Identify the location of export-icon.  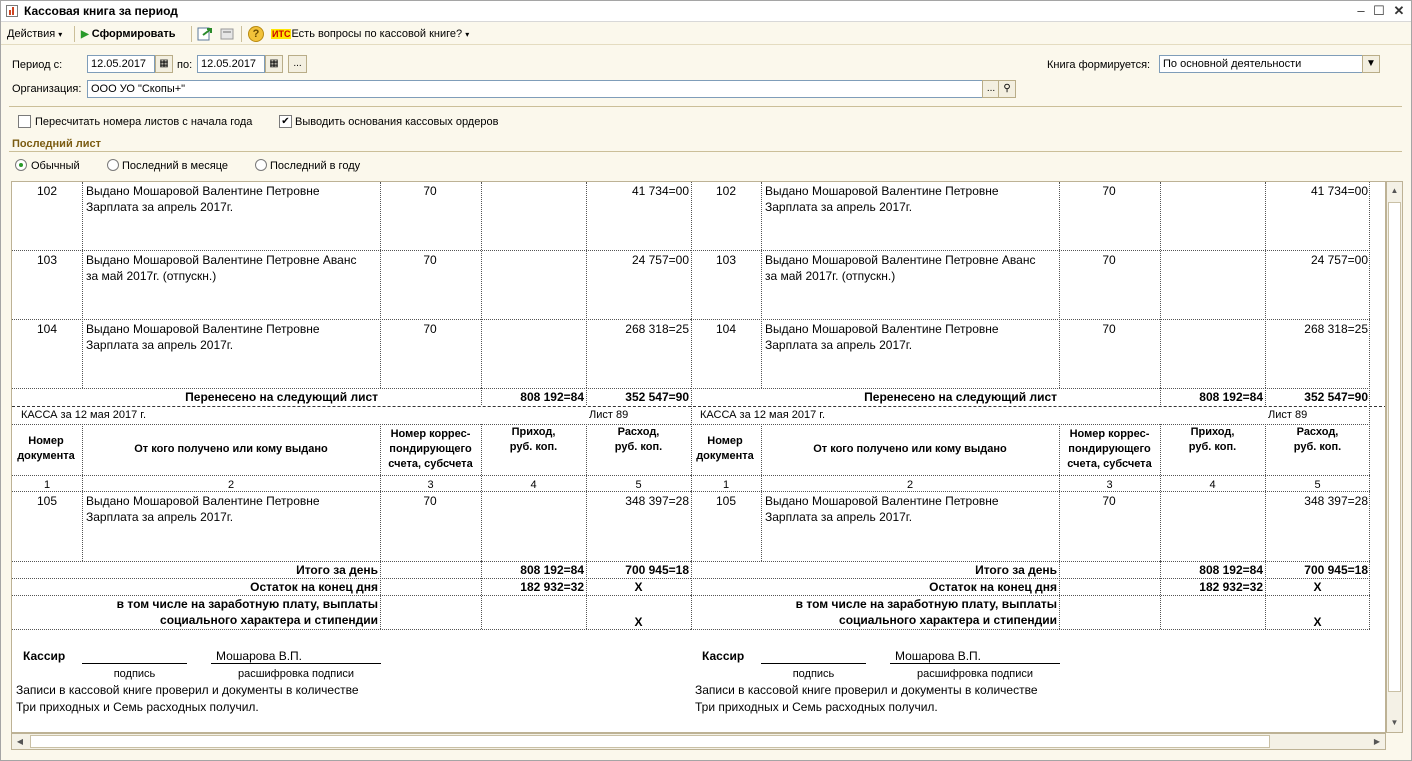
(205, 34).